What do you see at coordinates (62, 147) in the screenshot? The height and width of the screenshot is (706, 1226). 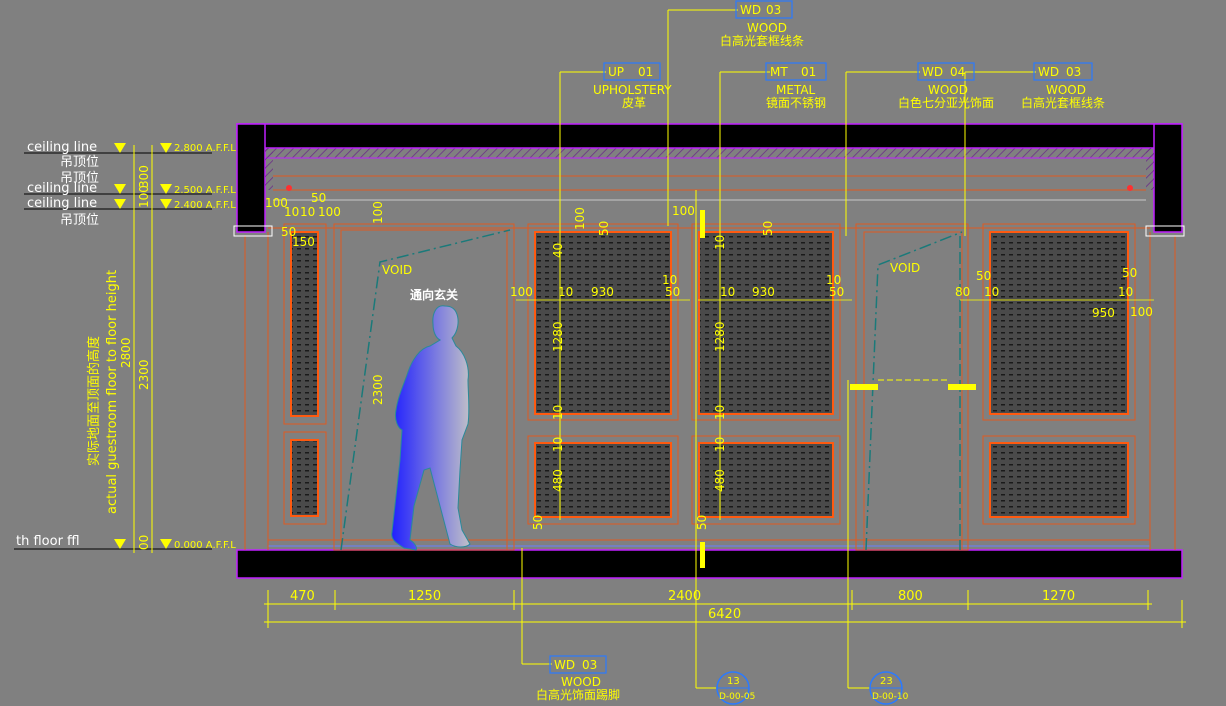 I see `level-ceiling-1-label: ceiling line` at bounding box center [62, 147].